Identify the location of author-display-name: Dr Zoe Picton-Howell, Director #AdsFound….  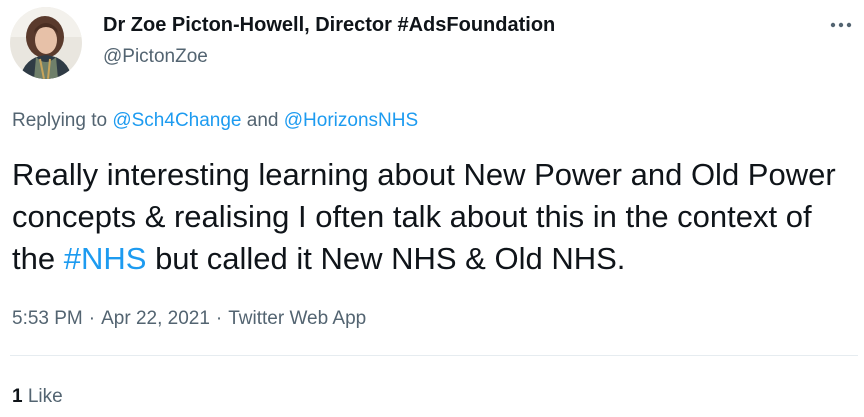
(329, 25).